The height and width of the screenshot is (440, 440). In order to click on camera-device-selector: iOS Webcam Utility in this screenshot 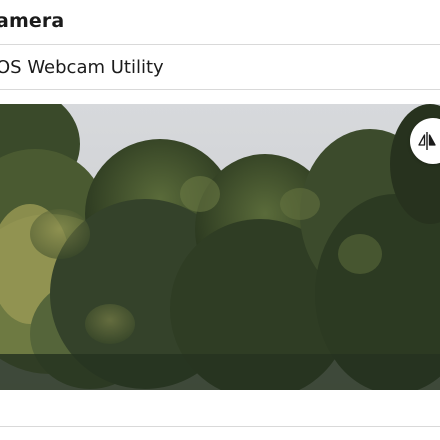, I will do `click(220, 67)`.